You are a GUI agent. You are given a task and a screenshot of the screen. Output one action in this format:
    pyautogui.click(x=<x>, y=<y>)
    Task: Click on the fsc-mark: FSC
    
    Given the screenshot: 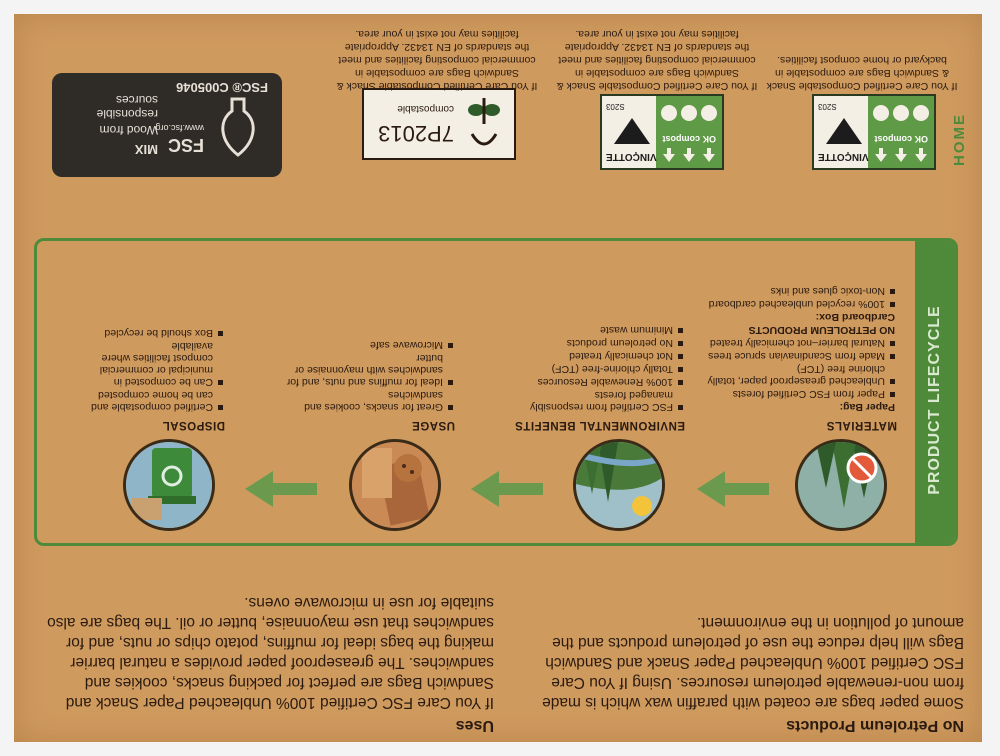 What is the action you would take?
    pyautogui.click(x=186, y=145)
    